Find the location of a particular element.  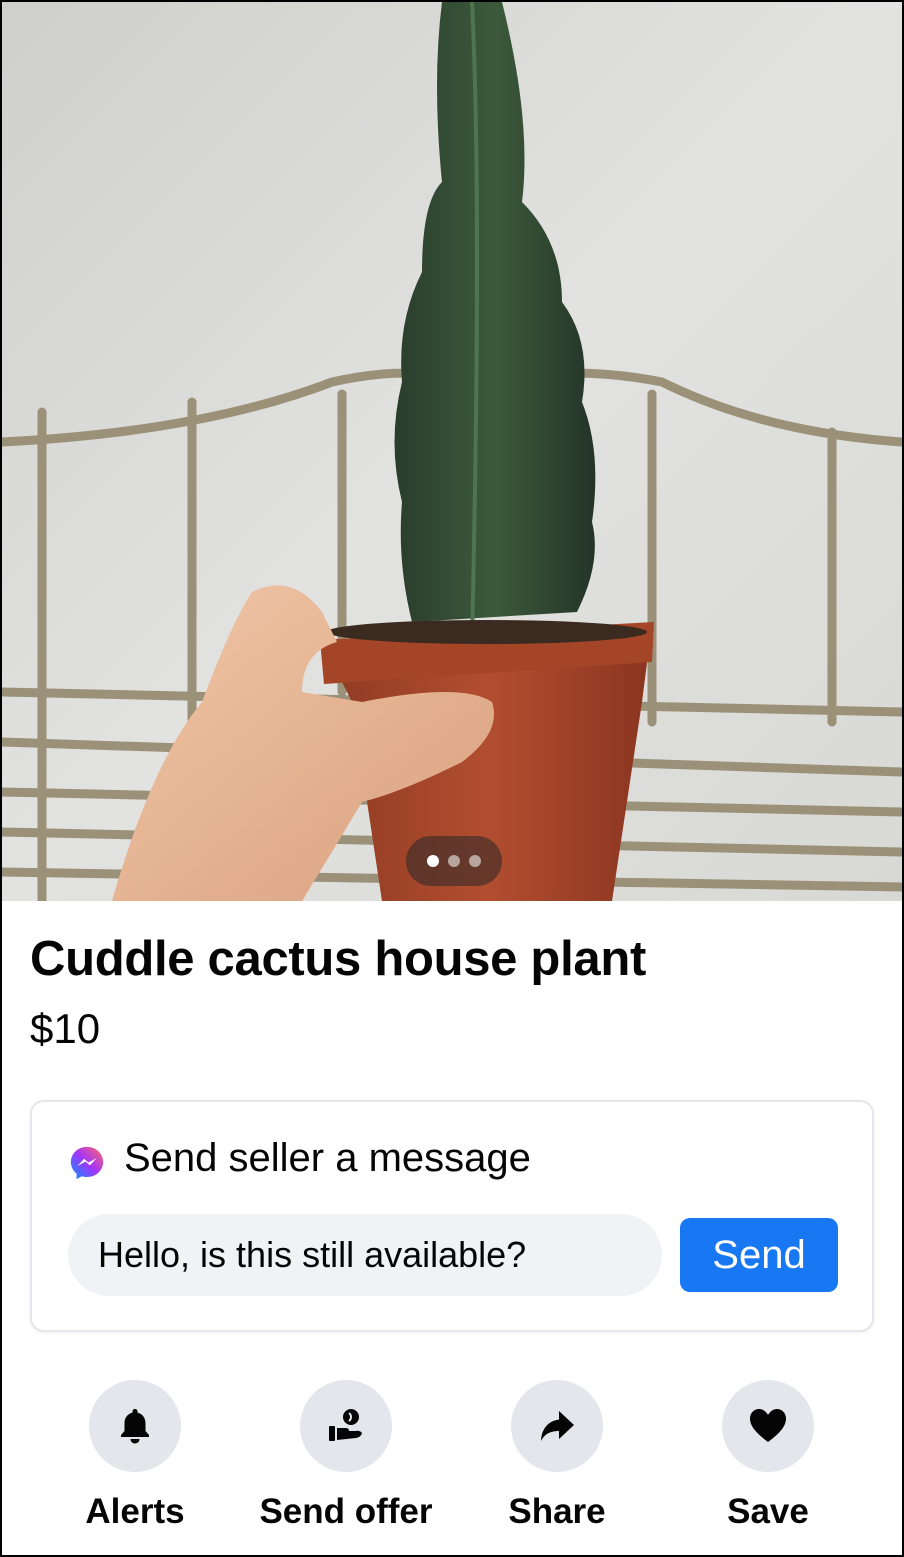

photo-pager is located at coordinates (454, 861).